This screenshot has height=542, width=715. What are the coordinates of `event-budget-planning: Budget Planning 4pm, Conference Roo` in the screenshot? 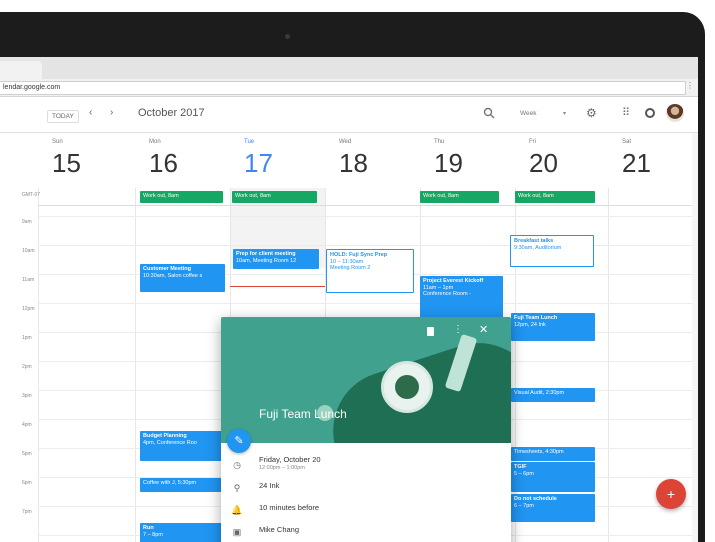 It's located at (182, 446).